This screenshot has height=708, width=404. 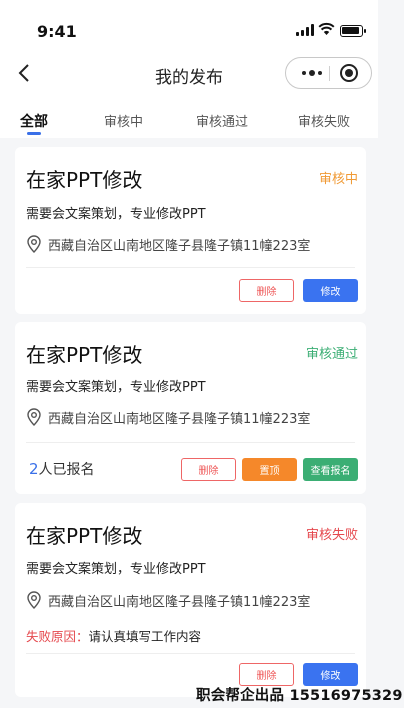 I want to click on tab-pending: 审核中, so click(x=123, y=120).